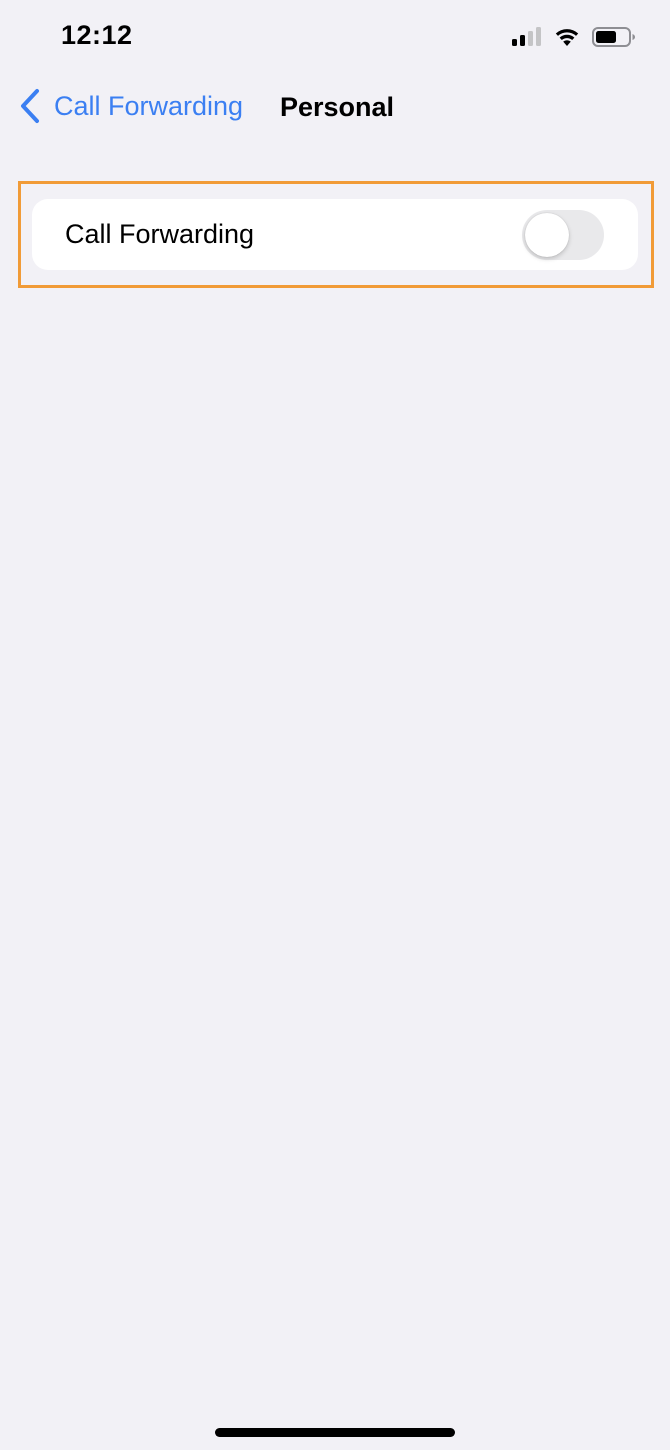 The image size is (670, 1450). I want to click on call-forwarding-label: Call Forwarding, so click(160, 234).